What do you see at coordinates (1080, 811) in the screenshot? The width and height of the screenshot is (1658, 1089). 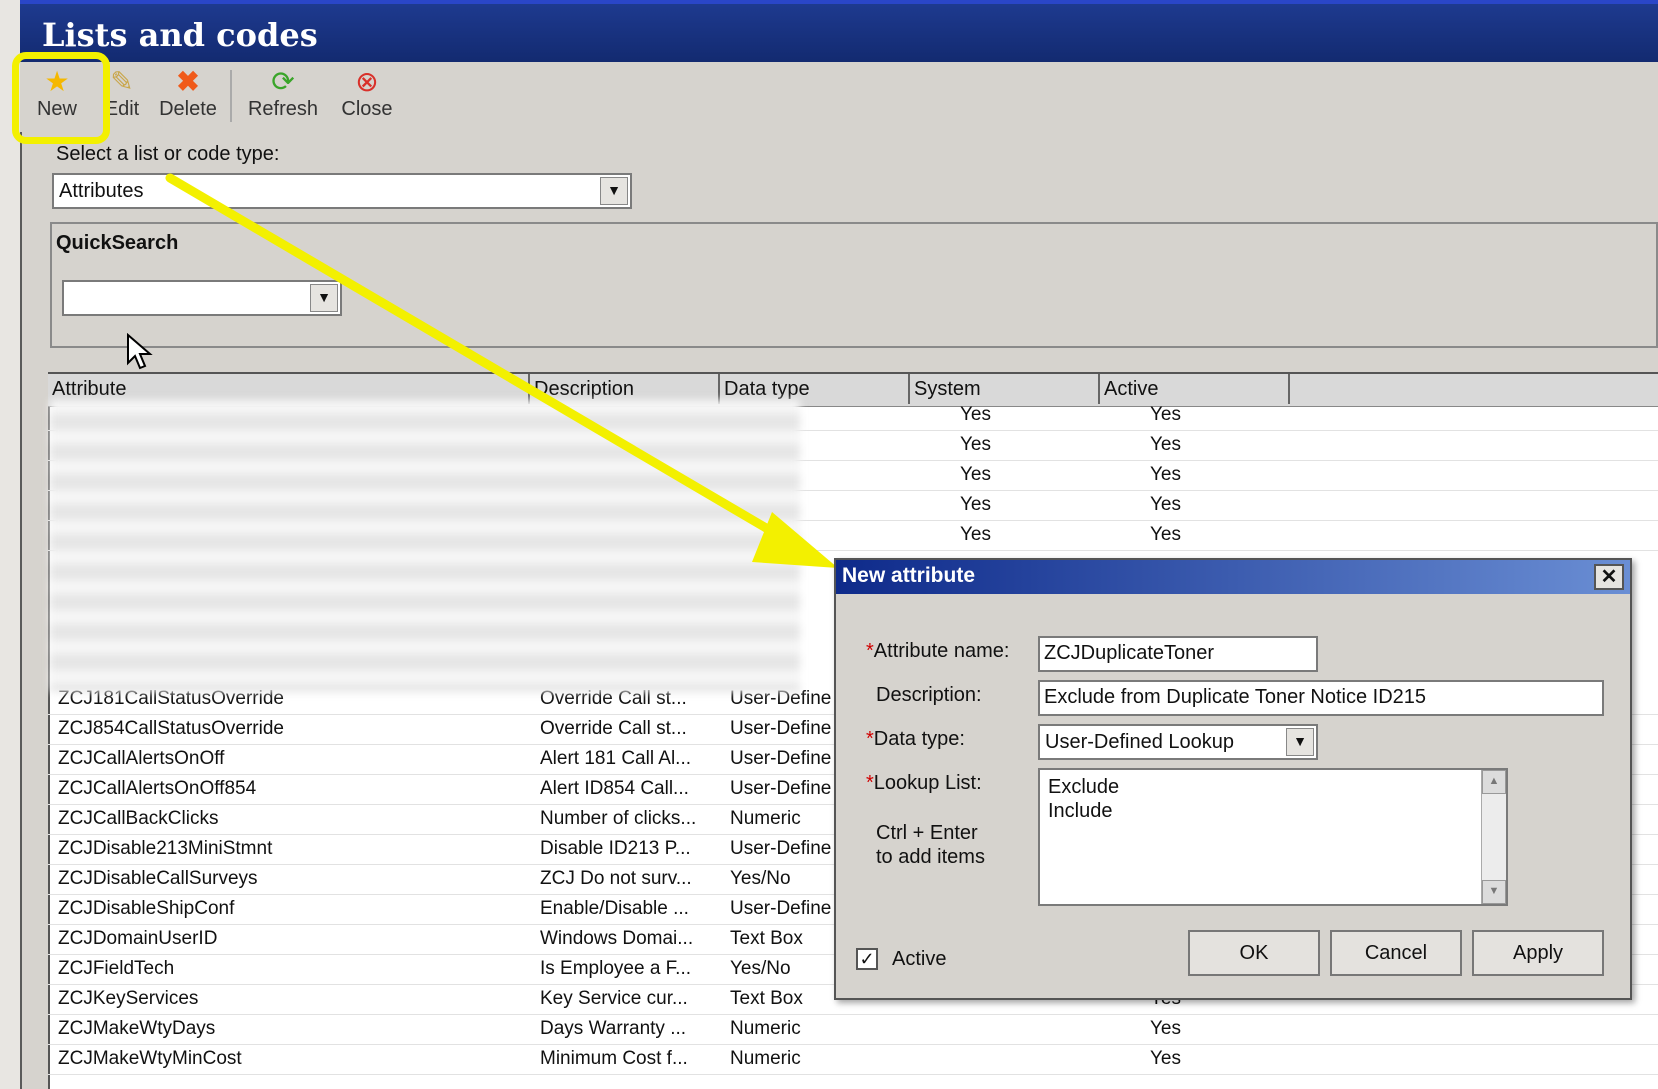 I see `lookup-item: Include` at bounding box center [1080, 811].